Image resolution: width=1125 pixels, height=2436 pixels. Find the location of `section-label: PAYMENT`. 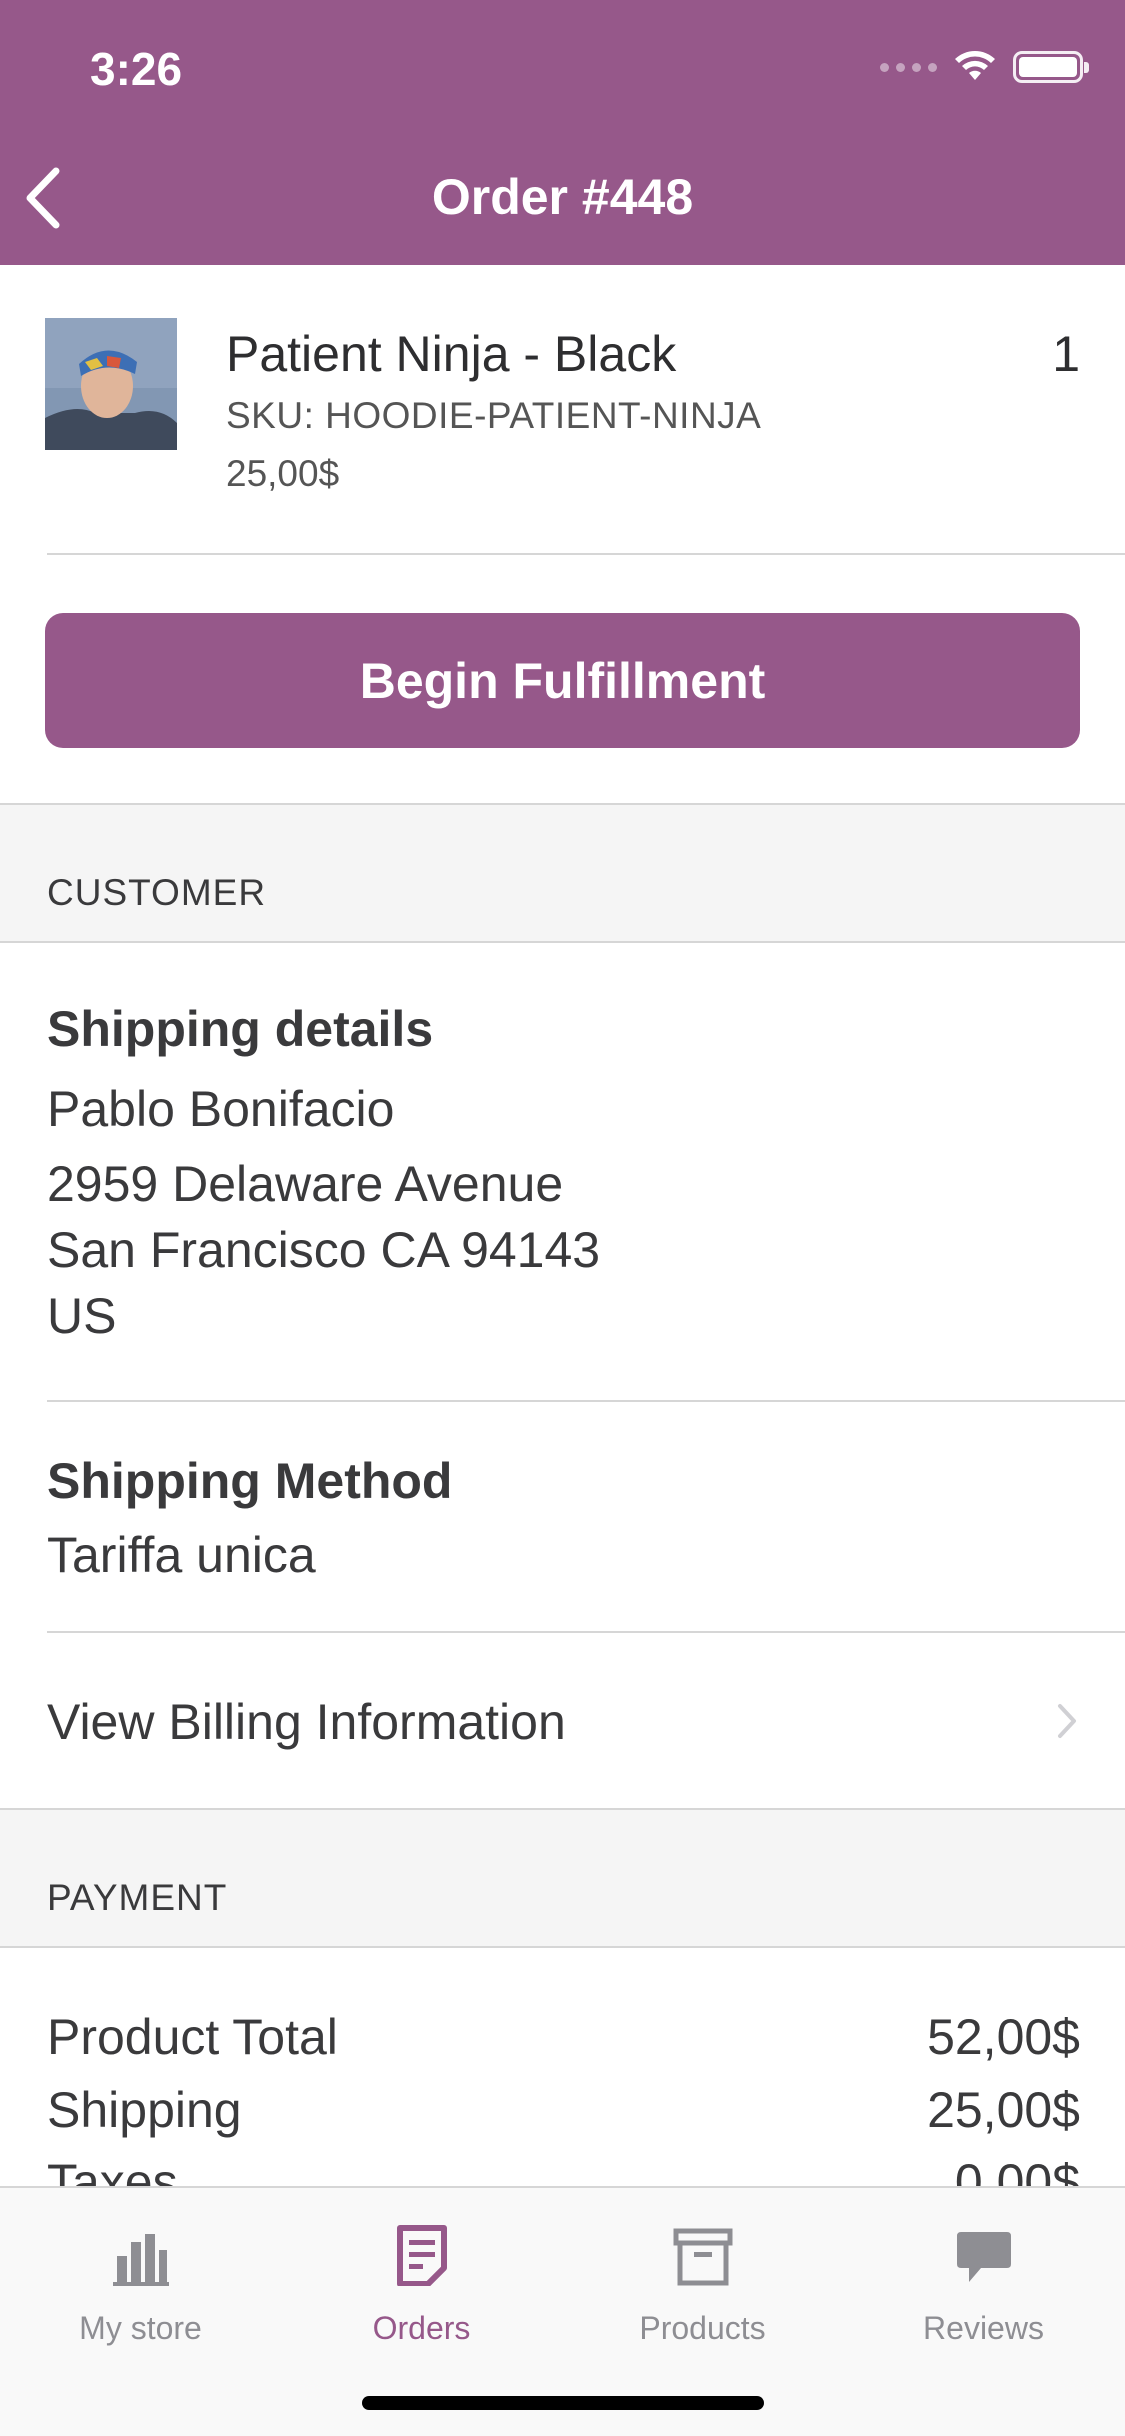

section-label: PAYMENT is located at coordinates (137, 1897).